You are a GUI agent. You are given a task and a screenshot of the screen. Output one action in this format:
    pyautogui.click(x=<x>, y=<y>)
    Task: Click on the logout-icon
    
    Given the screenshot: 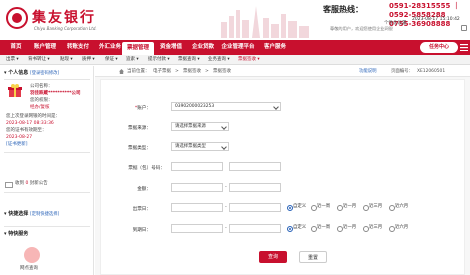 What is the action you would take?
    pyautogui.click(x=464, y=28)
    